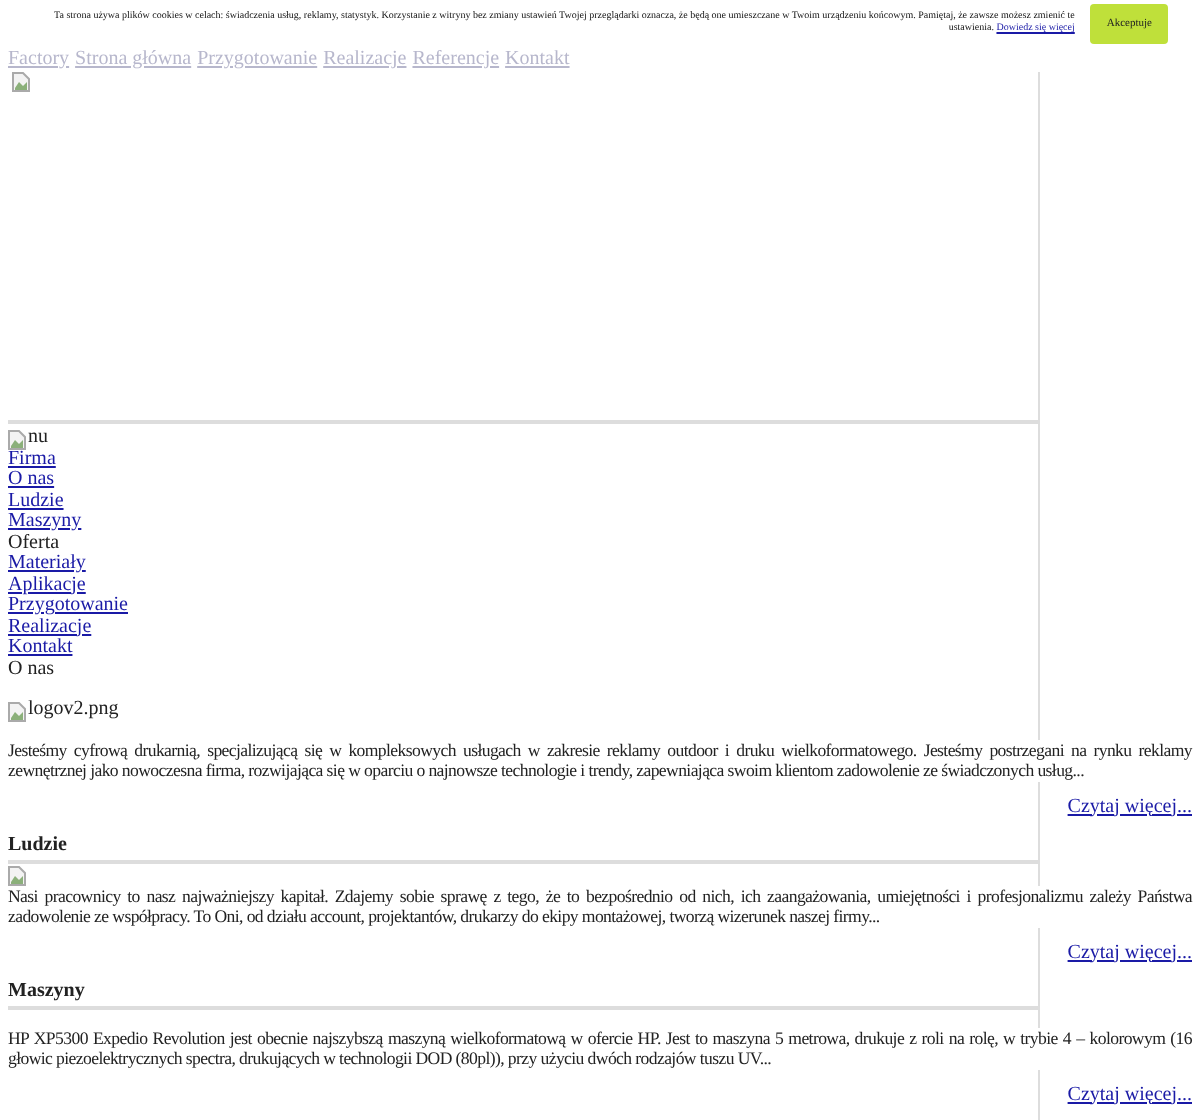 The image size is (1200, 1120). Describe the element at coordinates (47, 564) in the screenshot. I see `menu-link: Materiały` at that location.